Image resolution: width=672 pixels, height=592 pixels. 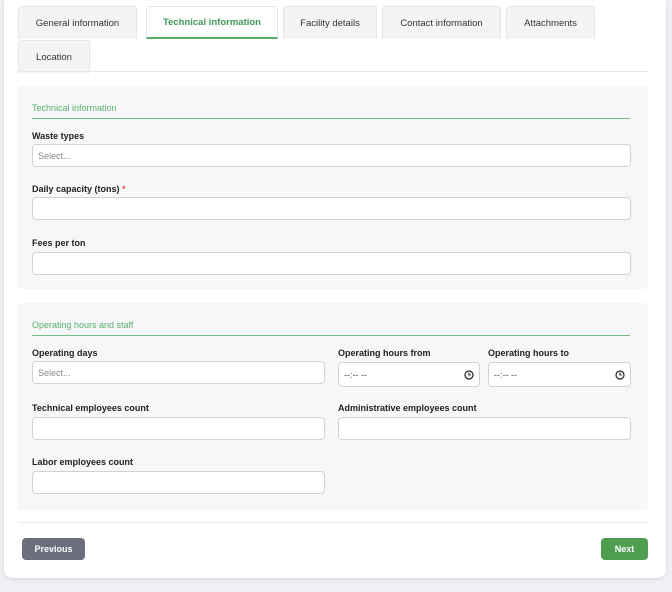 What do you see at coordinates (624, 549) in the screenshot?
I see `next-button: Next` at bounding box center [624, 549].